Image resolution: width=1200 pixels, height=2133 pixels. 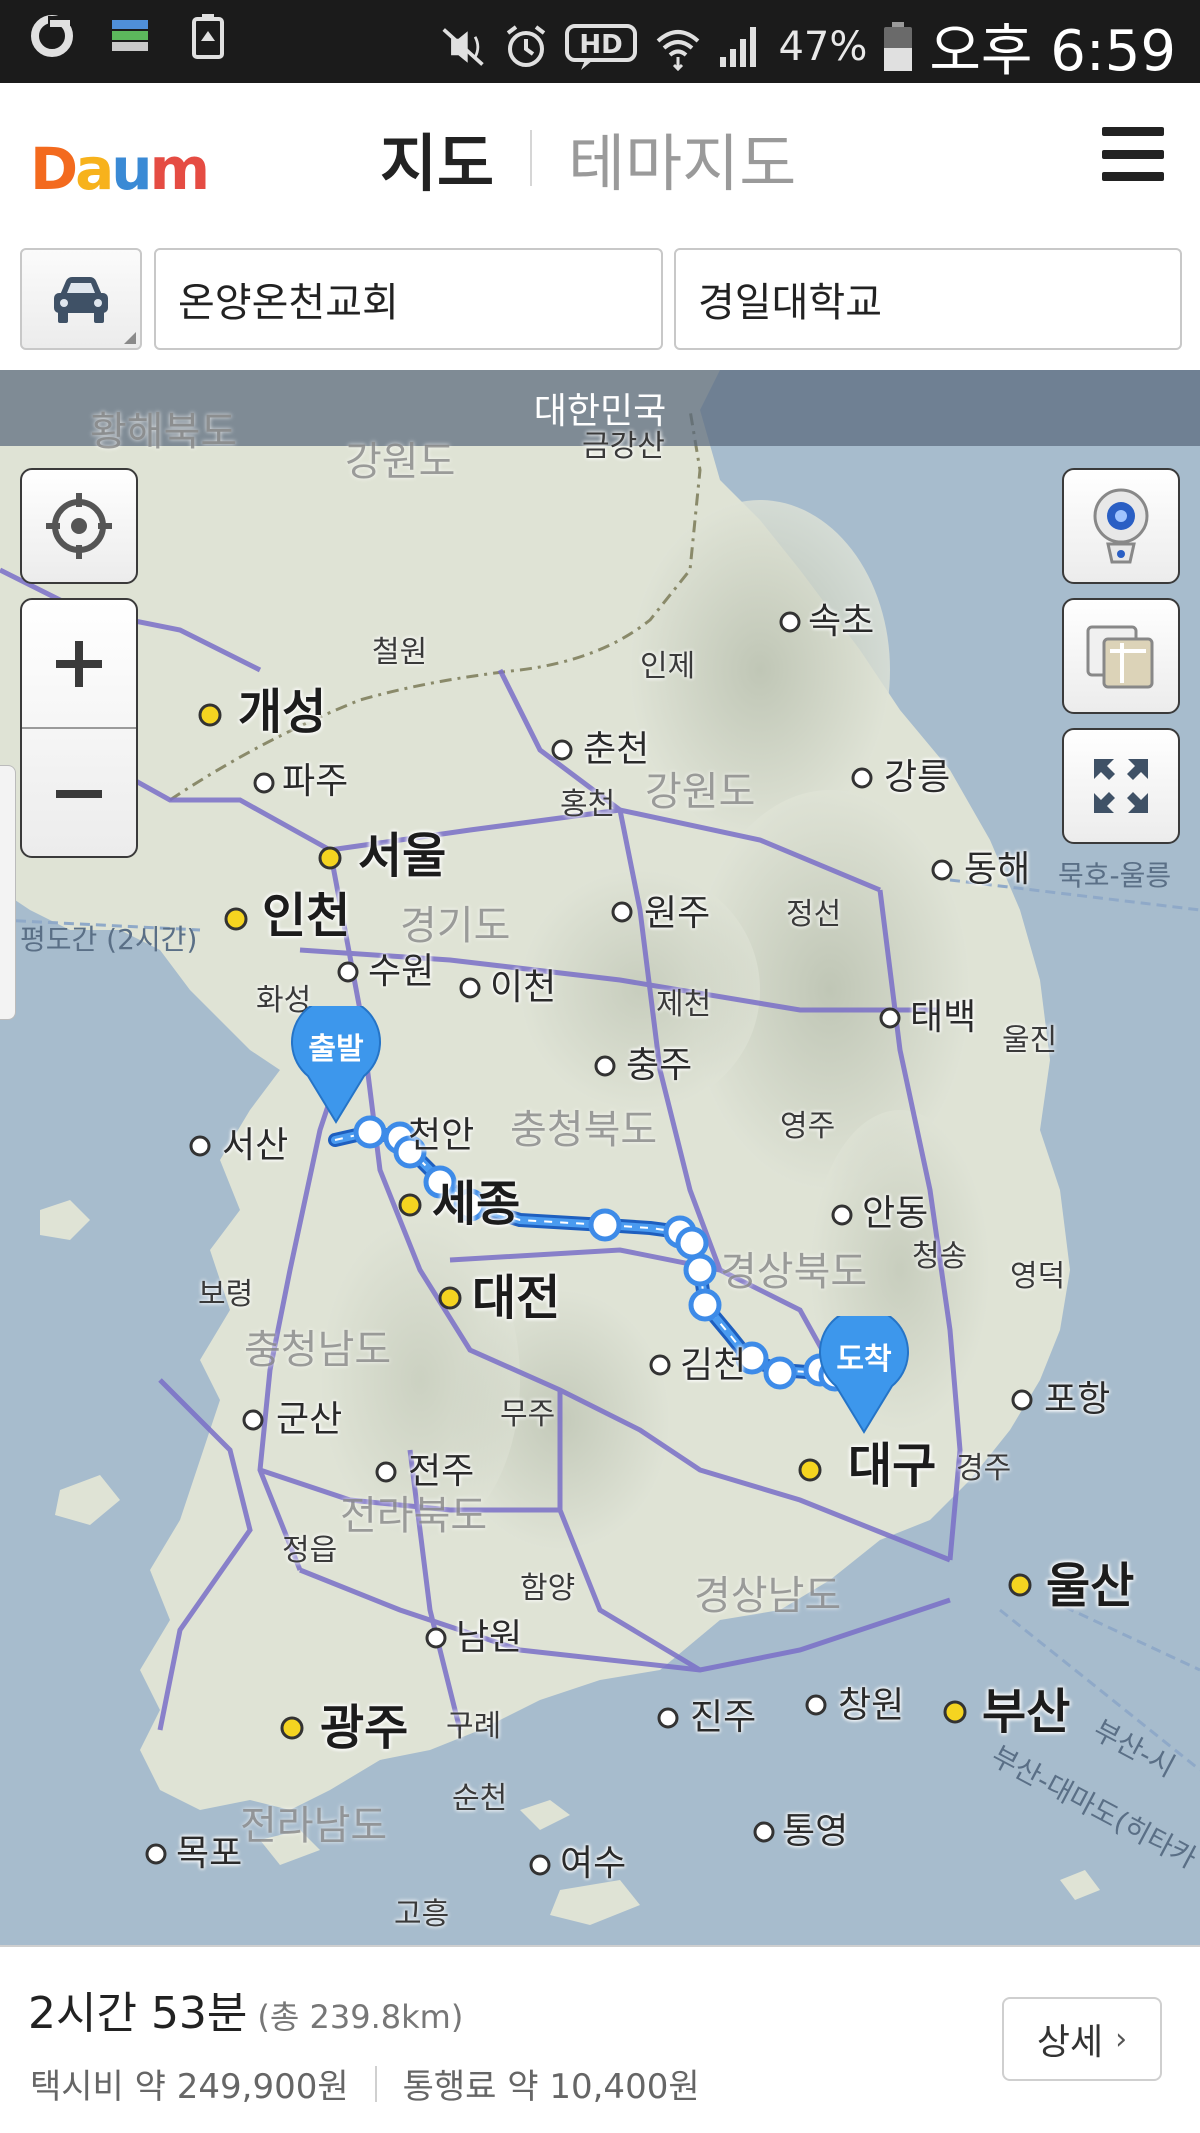 What do you see at coordinates (138, 2013) in the screenshot?
I see `route-duration: 2시간 53분` at bounding box center [138, 2013].